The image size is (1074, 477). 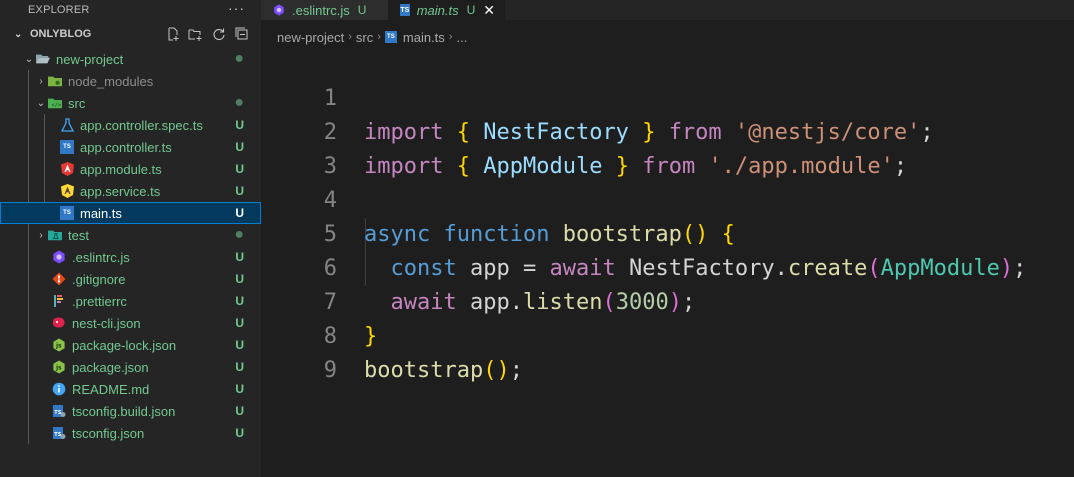 I want to click on tree-folder-node-modules: › node_modules, so click(x=130, y=81).